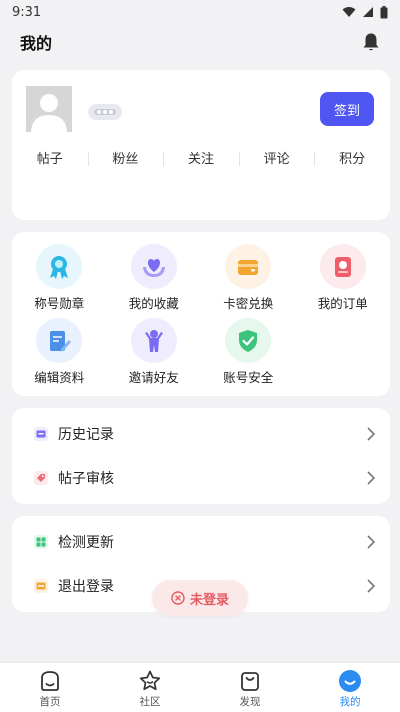 The height and width of the screenshot is (712, 400). What do you see at coordinates (200, 42) in the screenshot?
I see `header: 我的` at bounding box center [200, 42].